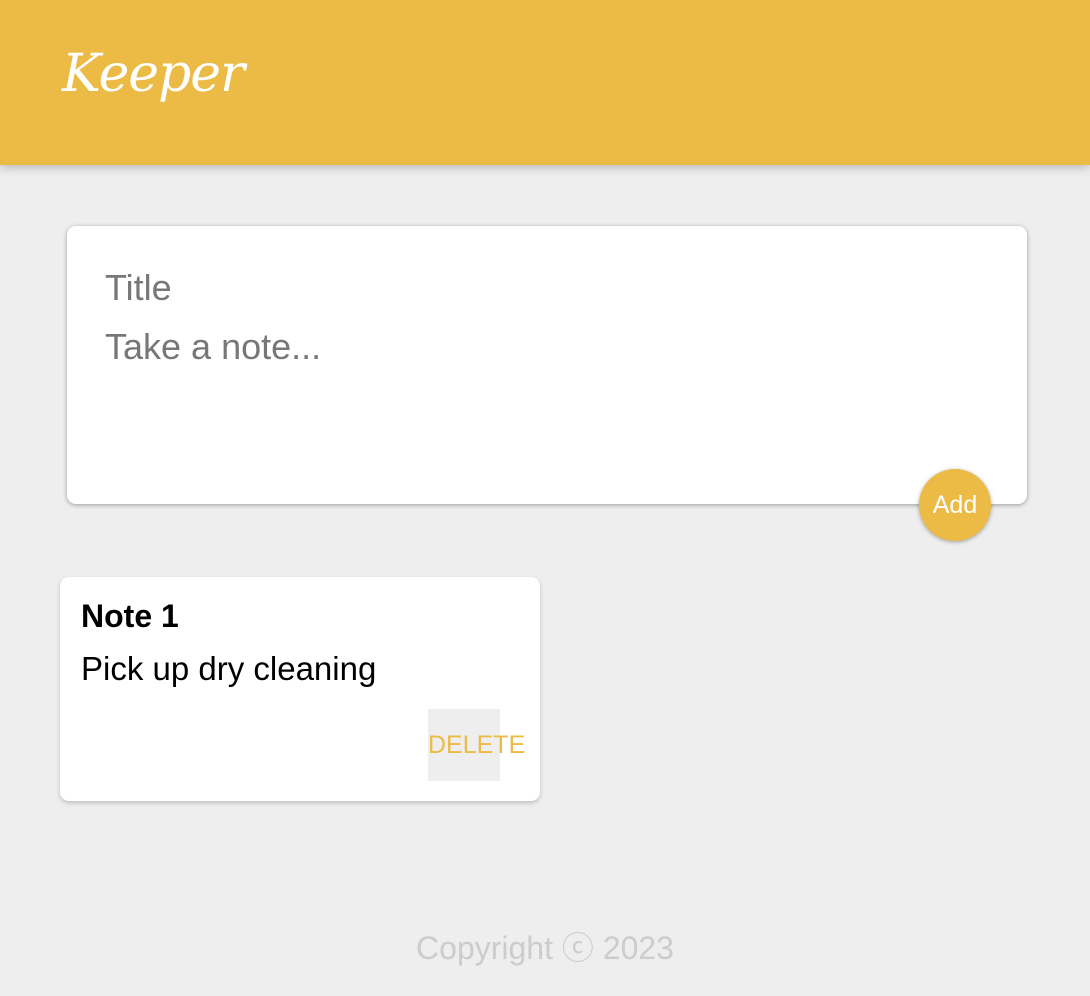 The width and height of the screenshot is (1090, 996). Describe the element at coordinates (130, 616) in the screenshot. I see `note-title: Note 1` at that location.